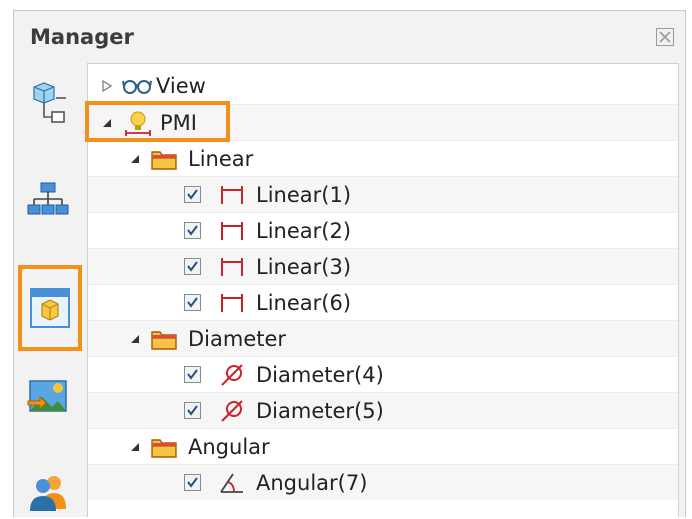  What do you see at coordinates (383, 230) in the screenshot?
I see `tree-row-linear-2: Linear(2)` at bounding box center [383, 230].